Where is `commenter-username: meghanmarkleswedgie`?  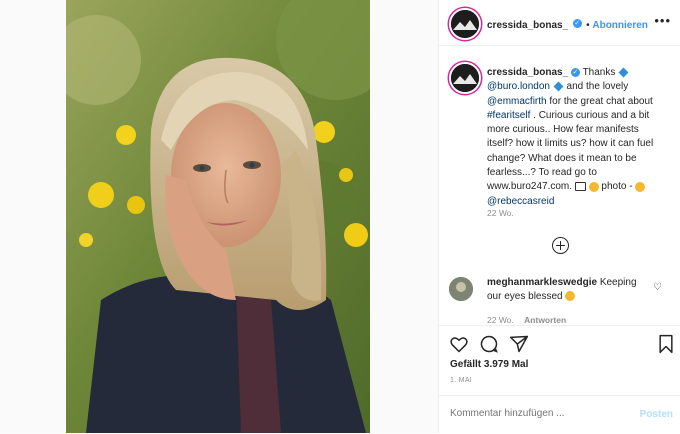 commenter-username: meghanmarkleswedgie is located at coordinates (542, 282).